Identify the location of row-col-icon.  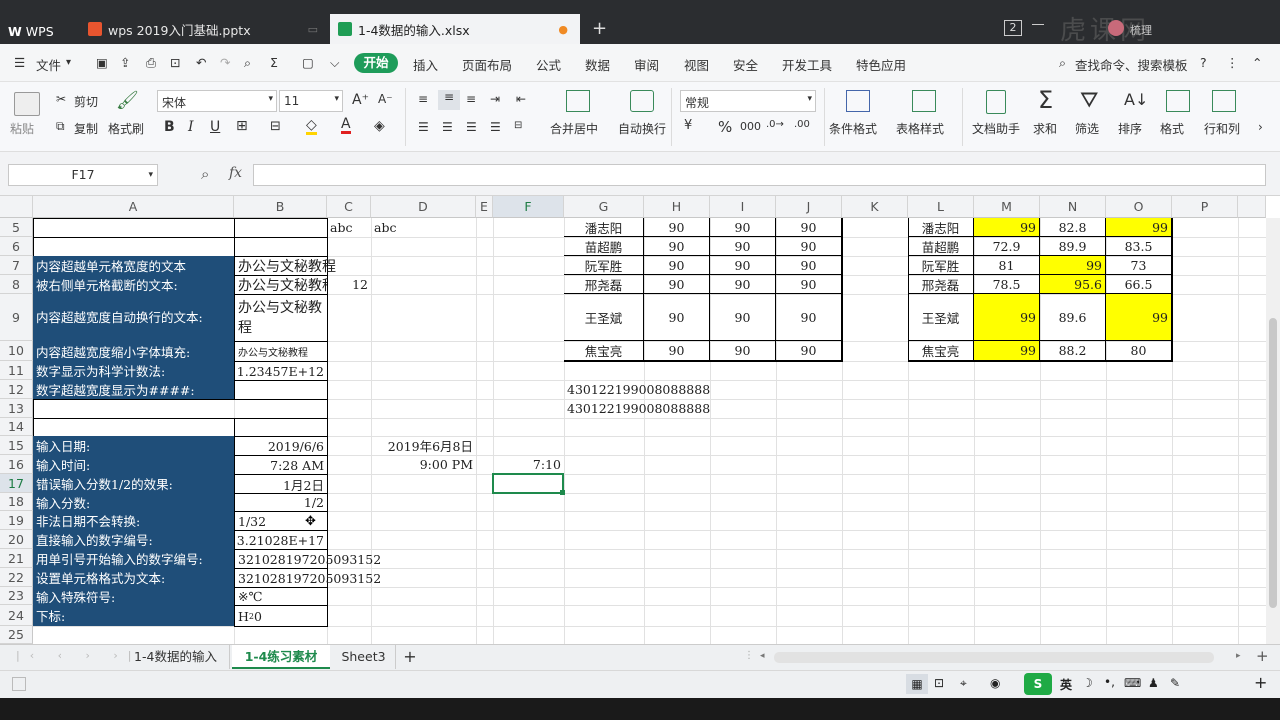
(1224, 101).